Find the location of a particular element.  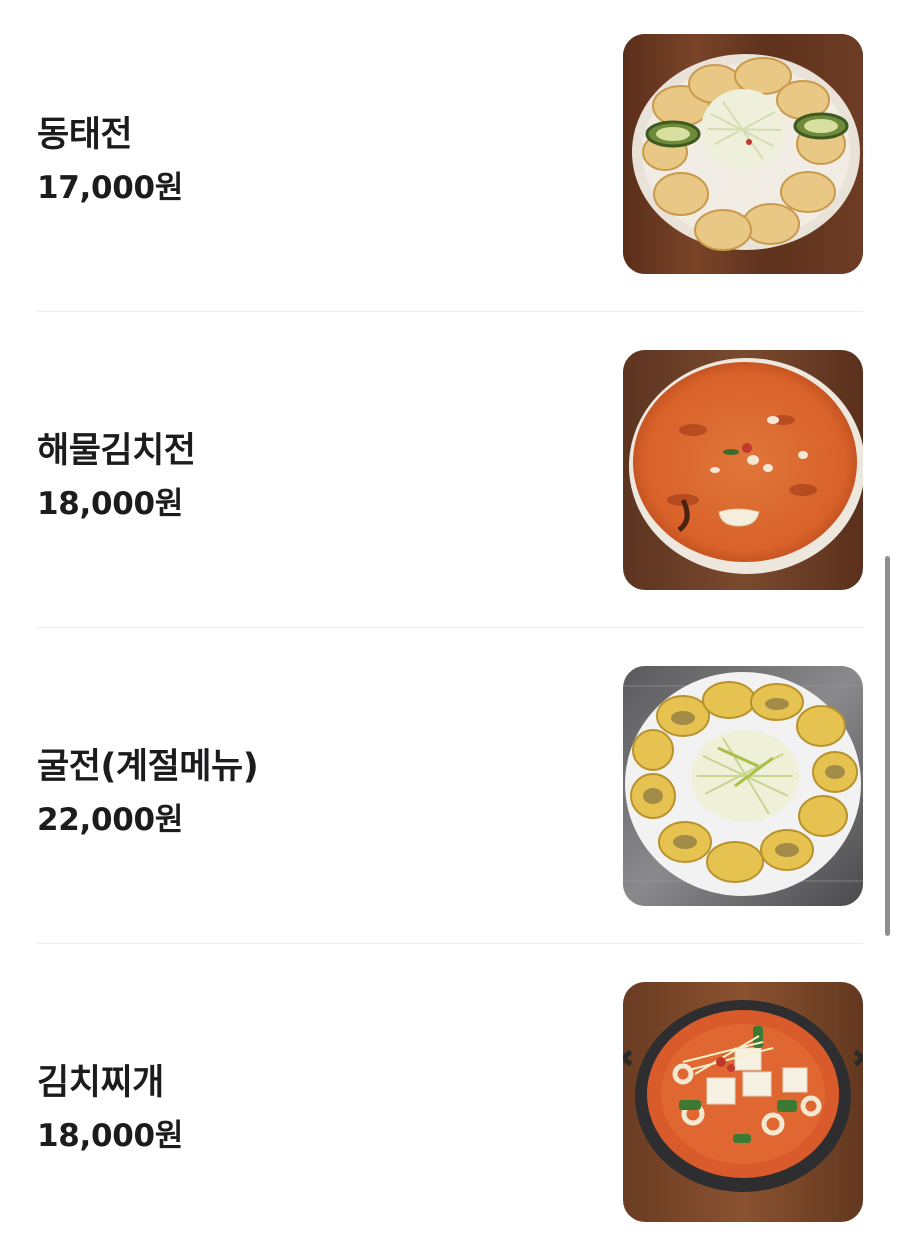

menu-item-name: 김치찌개 is located at coordinates (100, 1083).